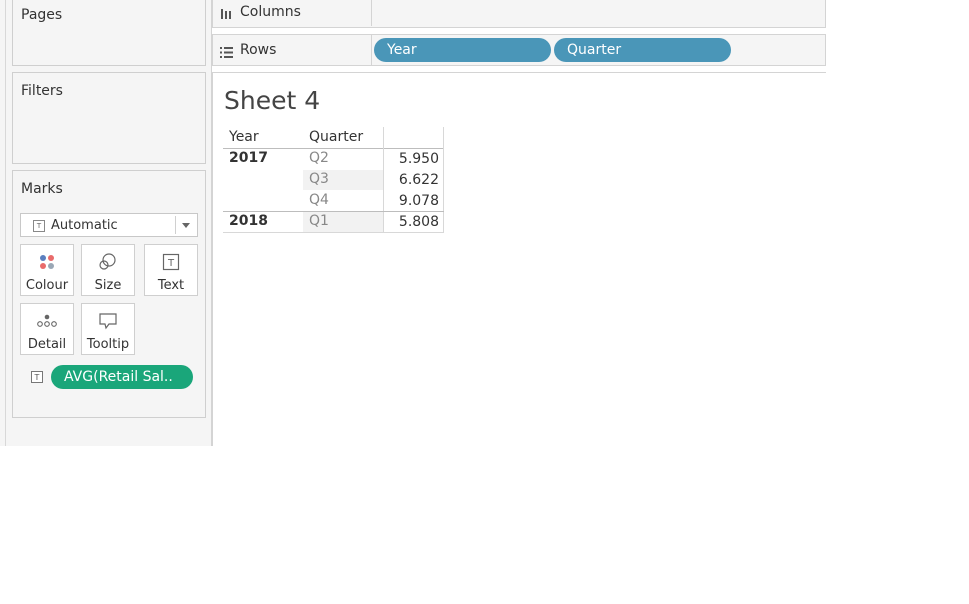  Describe the element at coordinates (258, 50) in the screenshot. I see `rows-label: Rows` at that location.